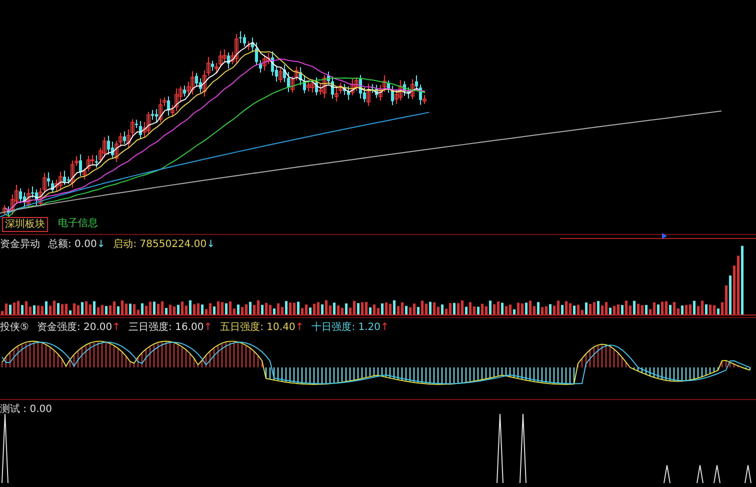  Describe the element at coordinates (78, 224) in the screenshot. I see `sector-tag: 电子信息` at that location.